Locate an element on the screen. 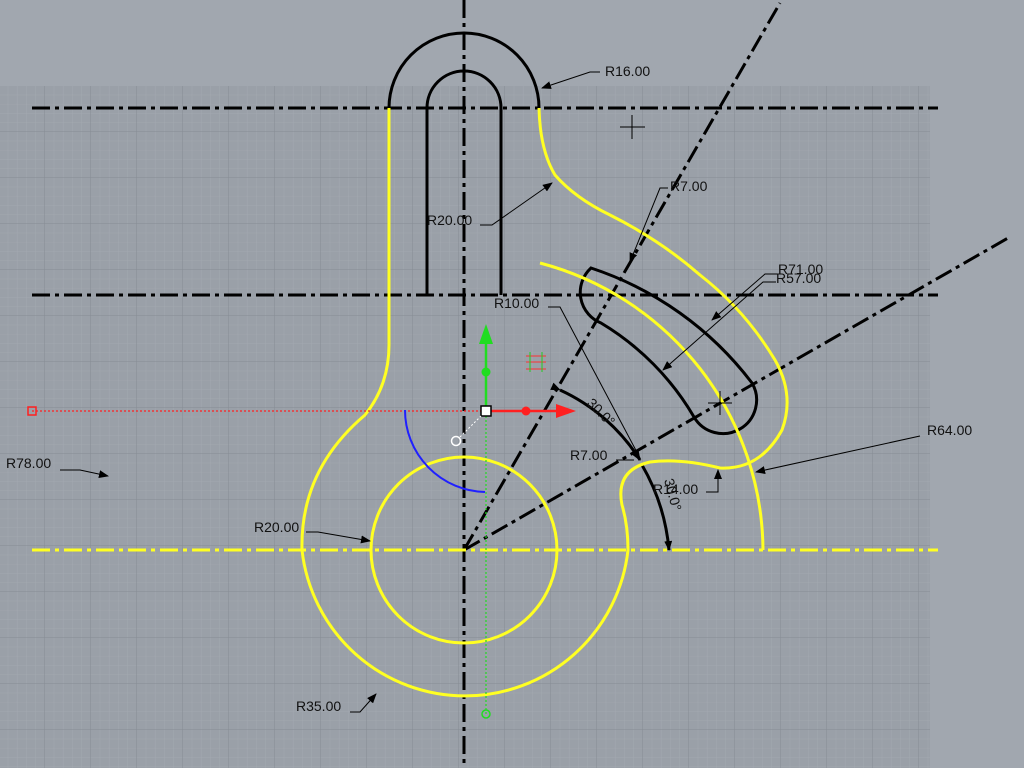 This screenshot has height=768, width=1024. dim-r35: R35.00 is located at coordinates (318, 706).